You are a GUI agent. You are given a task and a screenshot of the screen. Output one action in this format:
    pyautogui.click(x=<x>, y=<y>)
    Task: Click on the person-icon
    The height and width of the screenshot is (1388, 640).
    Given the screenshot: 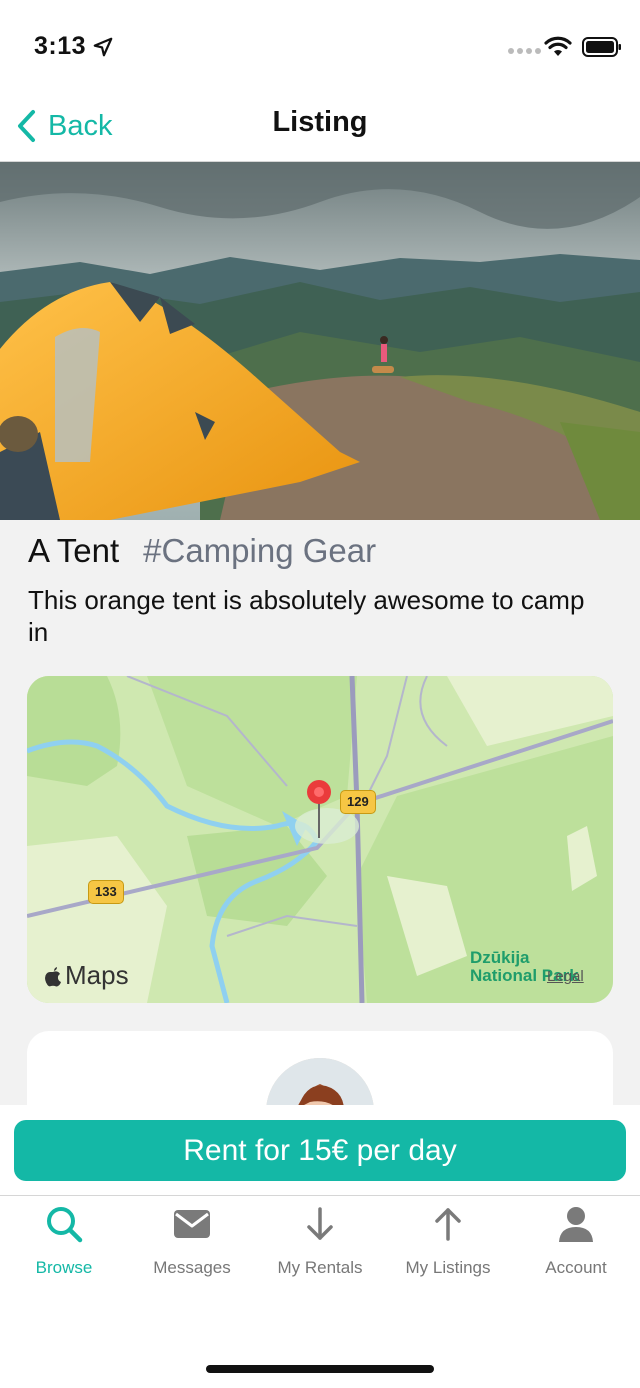 What is the action you would take?
    pyautogui.click(x=576, y=1224)
    